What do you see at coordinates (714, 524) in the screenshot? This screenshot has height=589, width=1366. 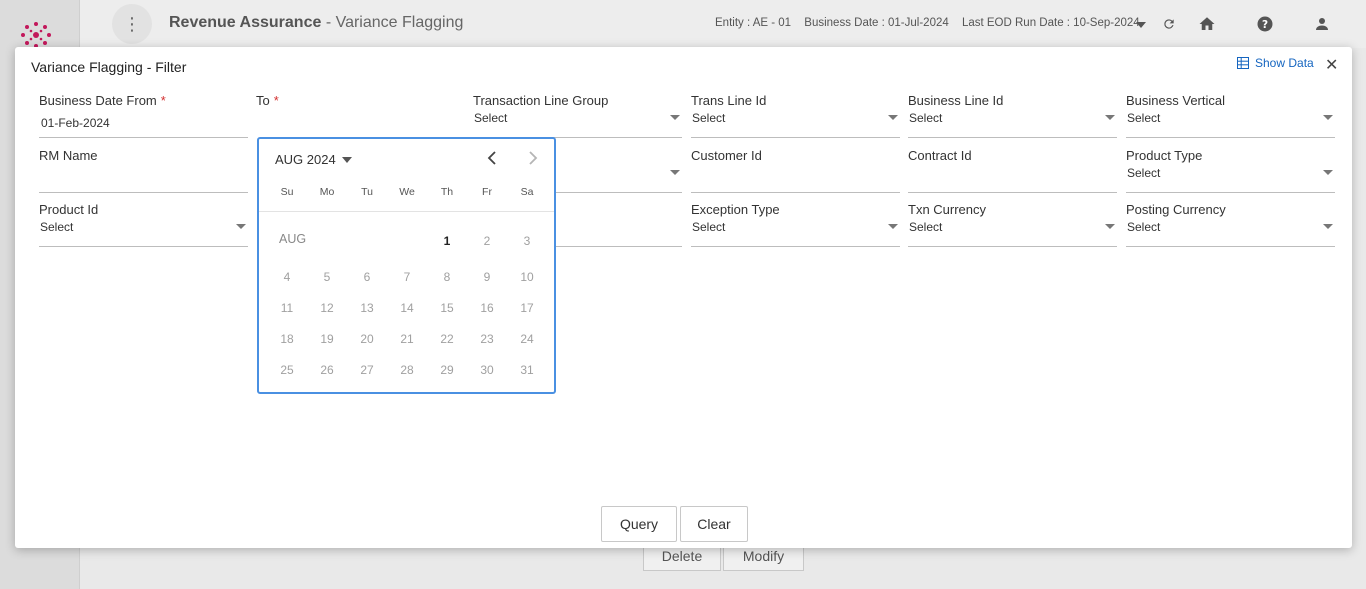 I see `clear-button: Clear` at bounding box center [714, 524].